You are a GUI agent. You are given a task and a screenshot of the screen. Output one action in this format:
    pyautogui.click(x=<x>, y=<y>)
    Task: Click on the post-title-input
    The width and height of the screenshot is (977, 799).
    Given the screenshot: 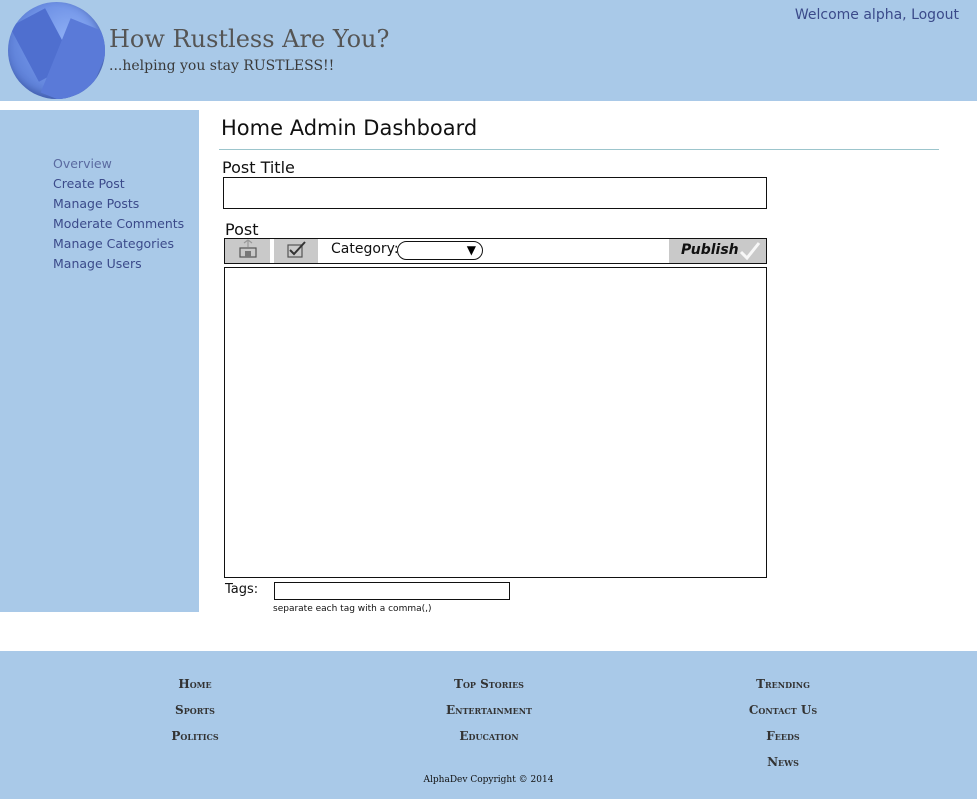 What is the action you would take?
    pyautogui.click(x=495, y=193)
    